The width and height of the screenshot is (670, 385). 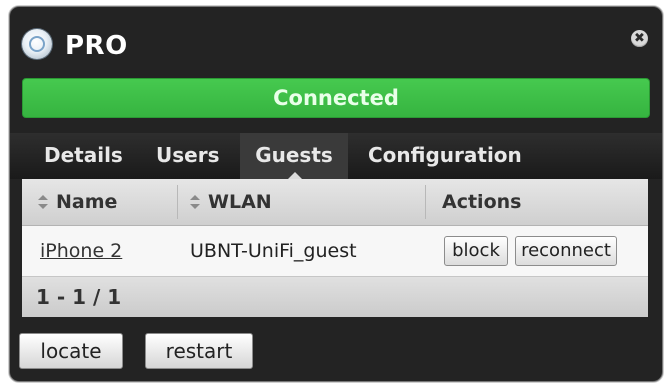 I want to click on device-icon-ring, so click(x=37, y=44).